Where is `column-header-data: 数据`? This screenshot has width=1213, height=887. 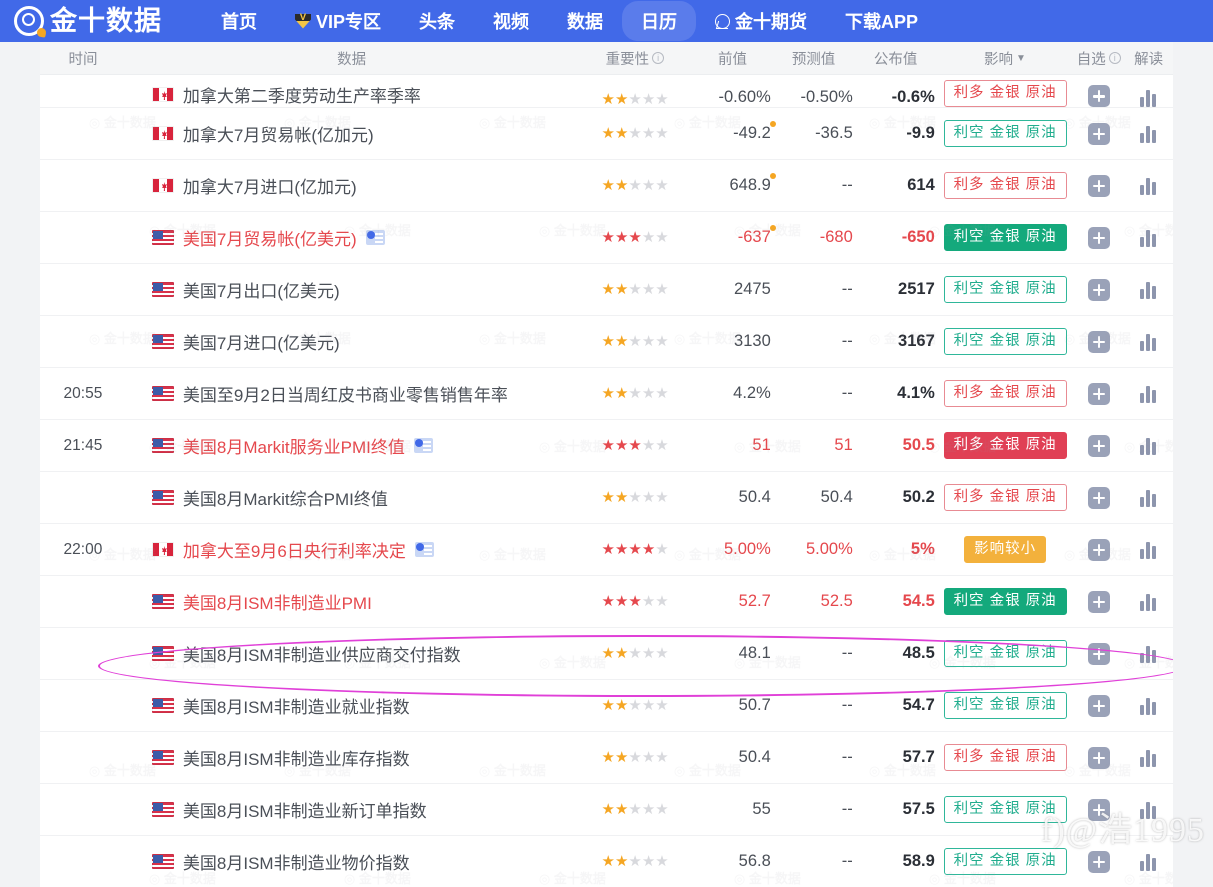
column-header-data: 数据 is located at coordinates (351, 58).